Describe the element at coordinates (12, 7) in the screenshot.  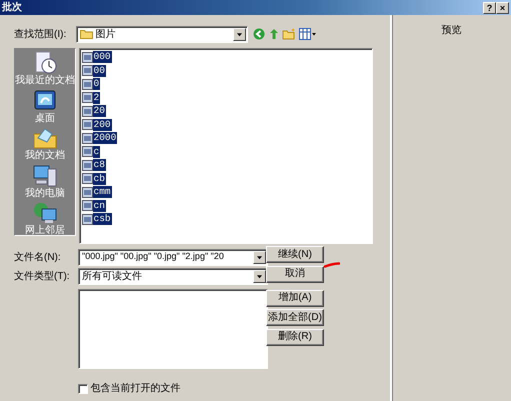
I see `window-title: 批次` at that location.